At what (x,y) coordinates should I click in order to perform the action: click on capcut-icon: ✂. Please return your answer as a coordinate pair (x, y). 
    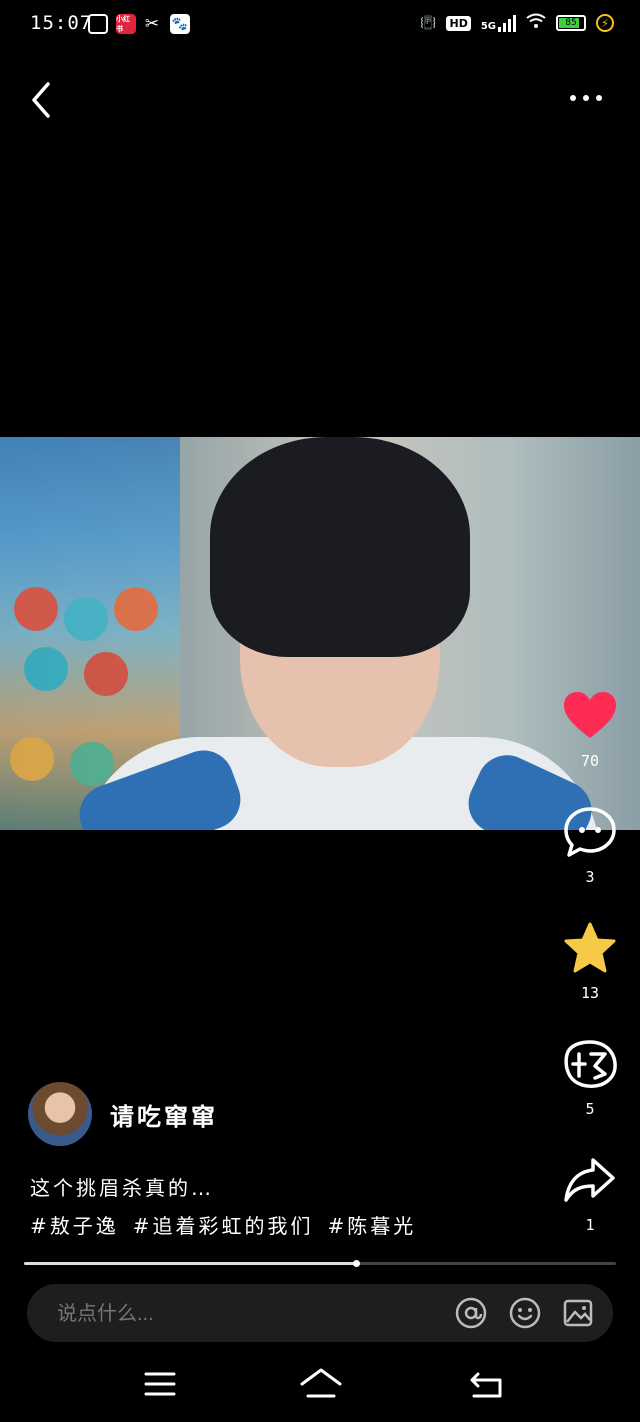
    Looking at the image, I should click on (152, 24).